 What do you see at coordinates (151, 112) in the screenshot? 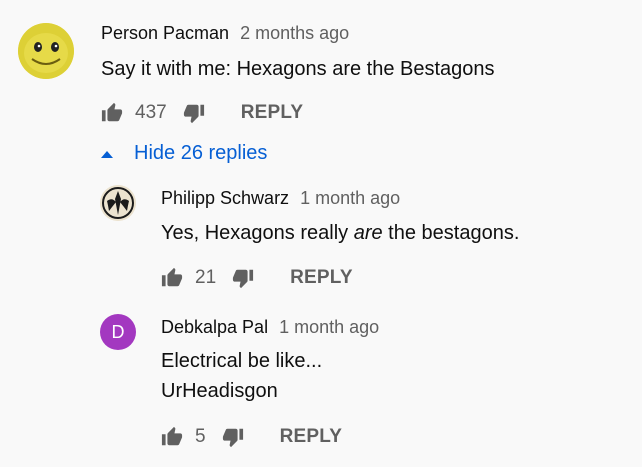
I see `like-count: 437` at bounding box center [151, 112].